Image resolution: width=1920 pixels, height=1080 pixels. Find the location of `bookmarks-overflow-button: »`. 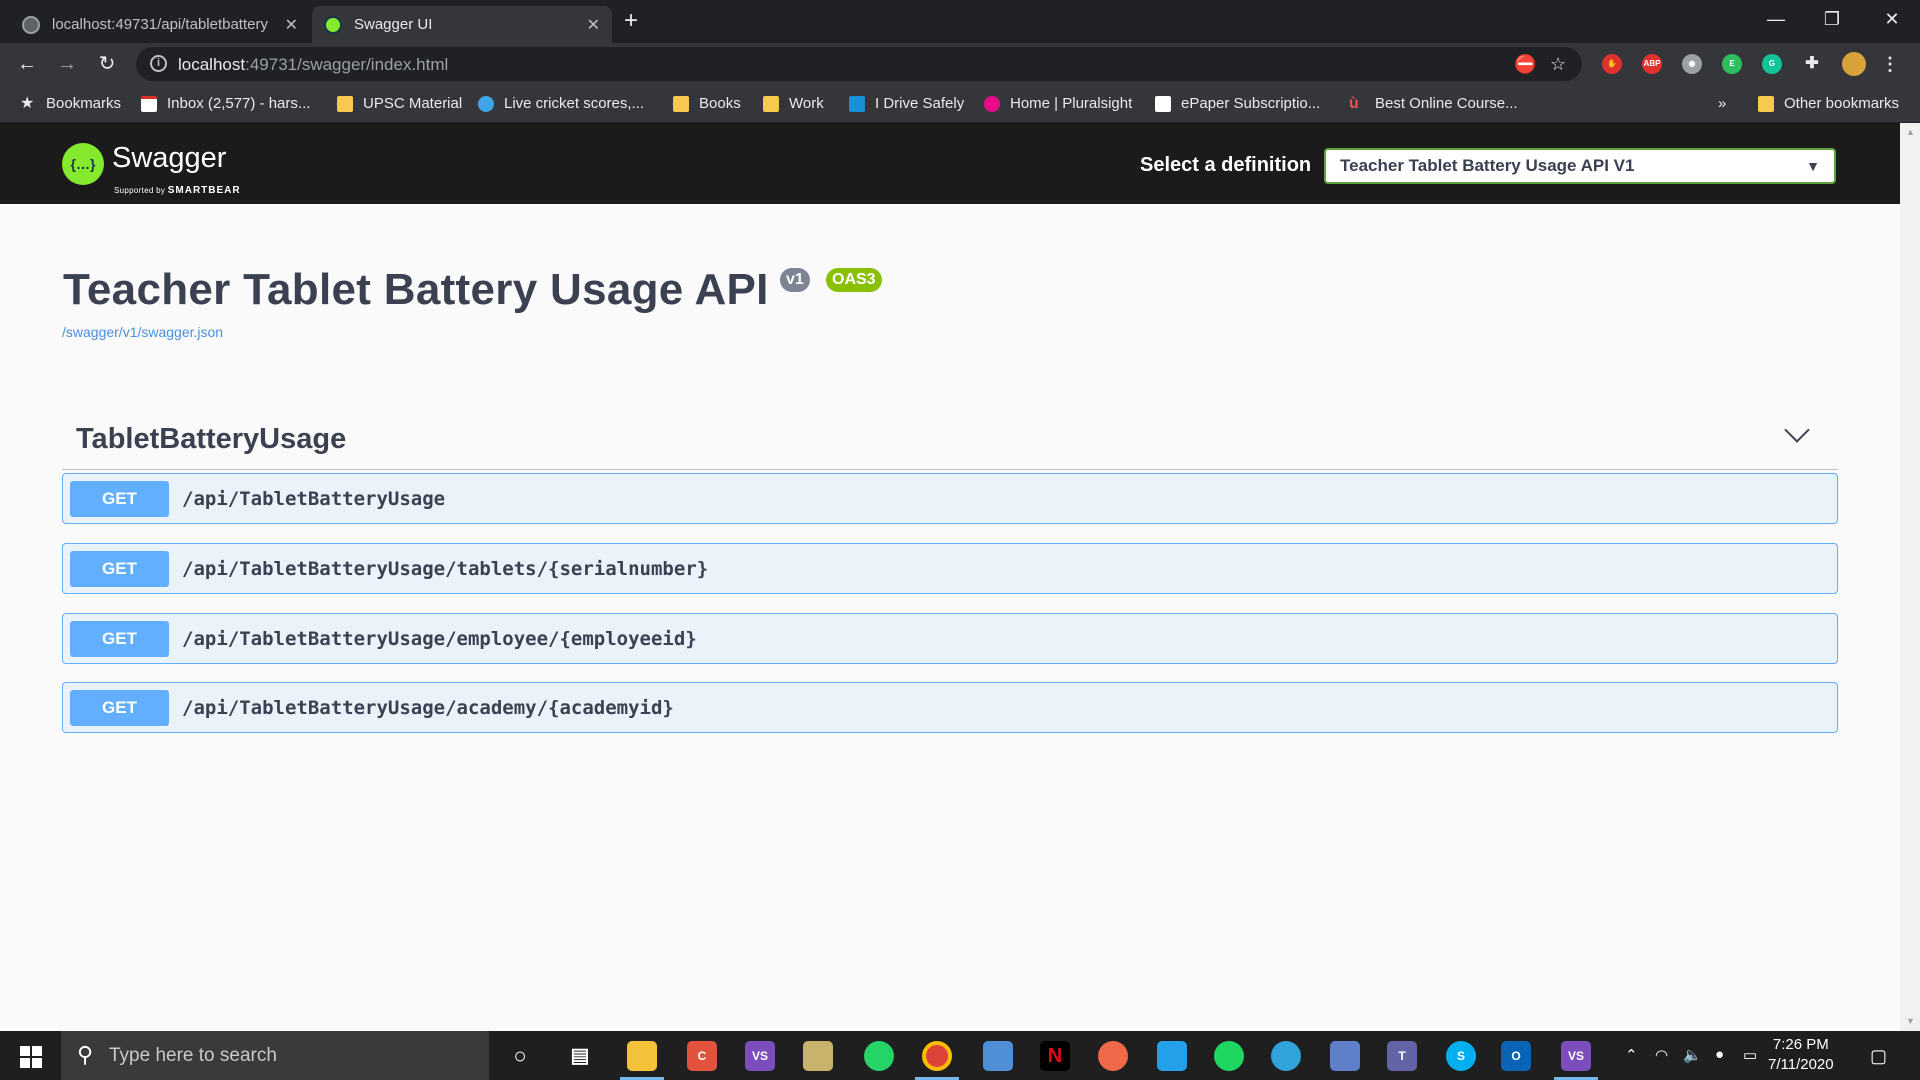

bookmarks-overflow-button: » is located at coordinates (1722, 103).